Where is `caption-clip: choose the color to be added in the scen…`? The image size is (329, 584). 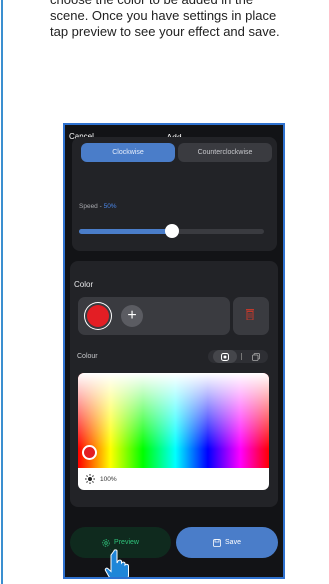 caption-clip: choose the color to be added in the scen… is located at coordinates (185, 24).